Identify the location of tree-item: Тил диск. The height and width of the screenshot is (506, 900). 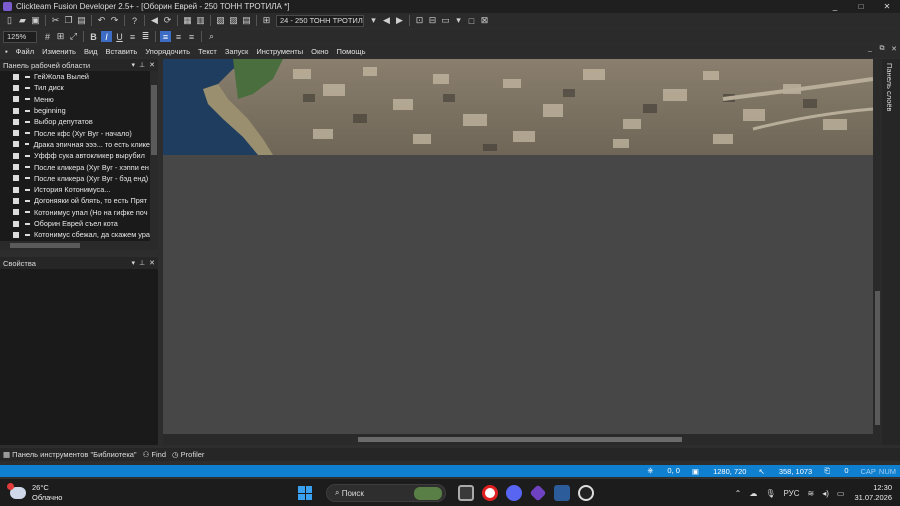
(75, 87).